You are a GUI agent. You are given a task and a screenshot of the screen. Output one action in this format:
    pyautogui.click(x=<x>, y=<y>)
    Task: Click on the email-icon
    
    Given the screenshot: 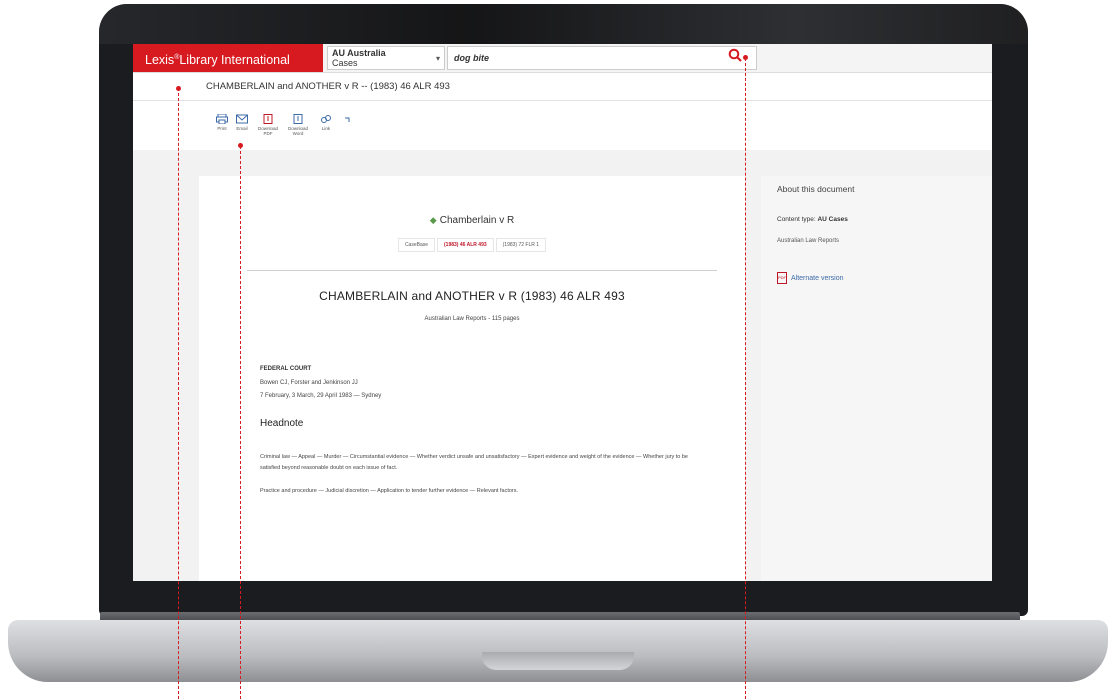 What is the action you would take?
    pyautogui.click(x=242, y=119)
    